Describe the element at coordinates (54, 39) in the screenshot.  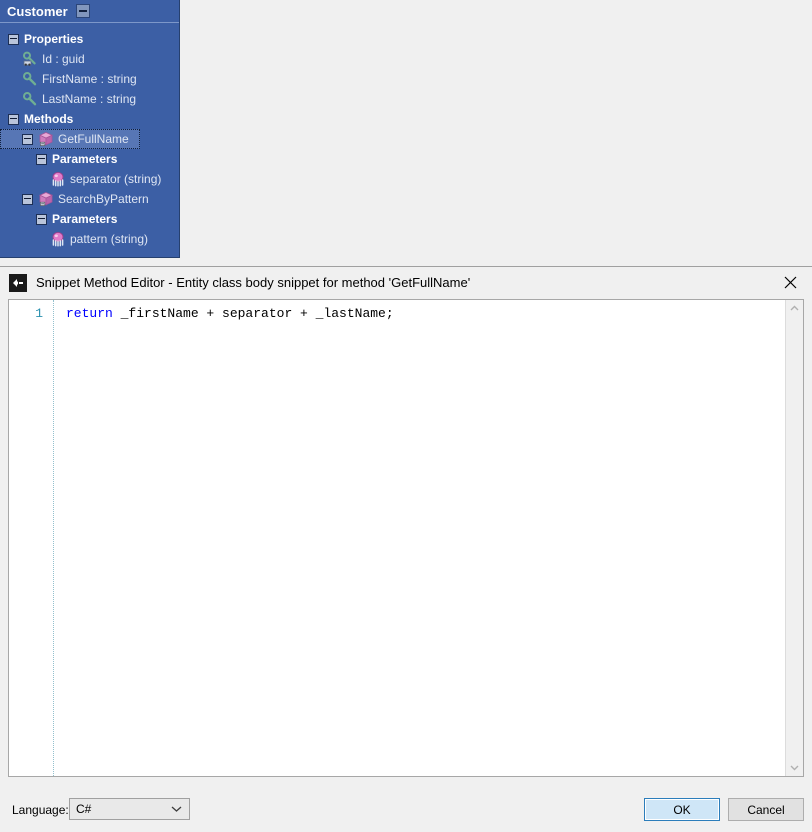
I see `tree-node-label: Properties` at that location.